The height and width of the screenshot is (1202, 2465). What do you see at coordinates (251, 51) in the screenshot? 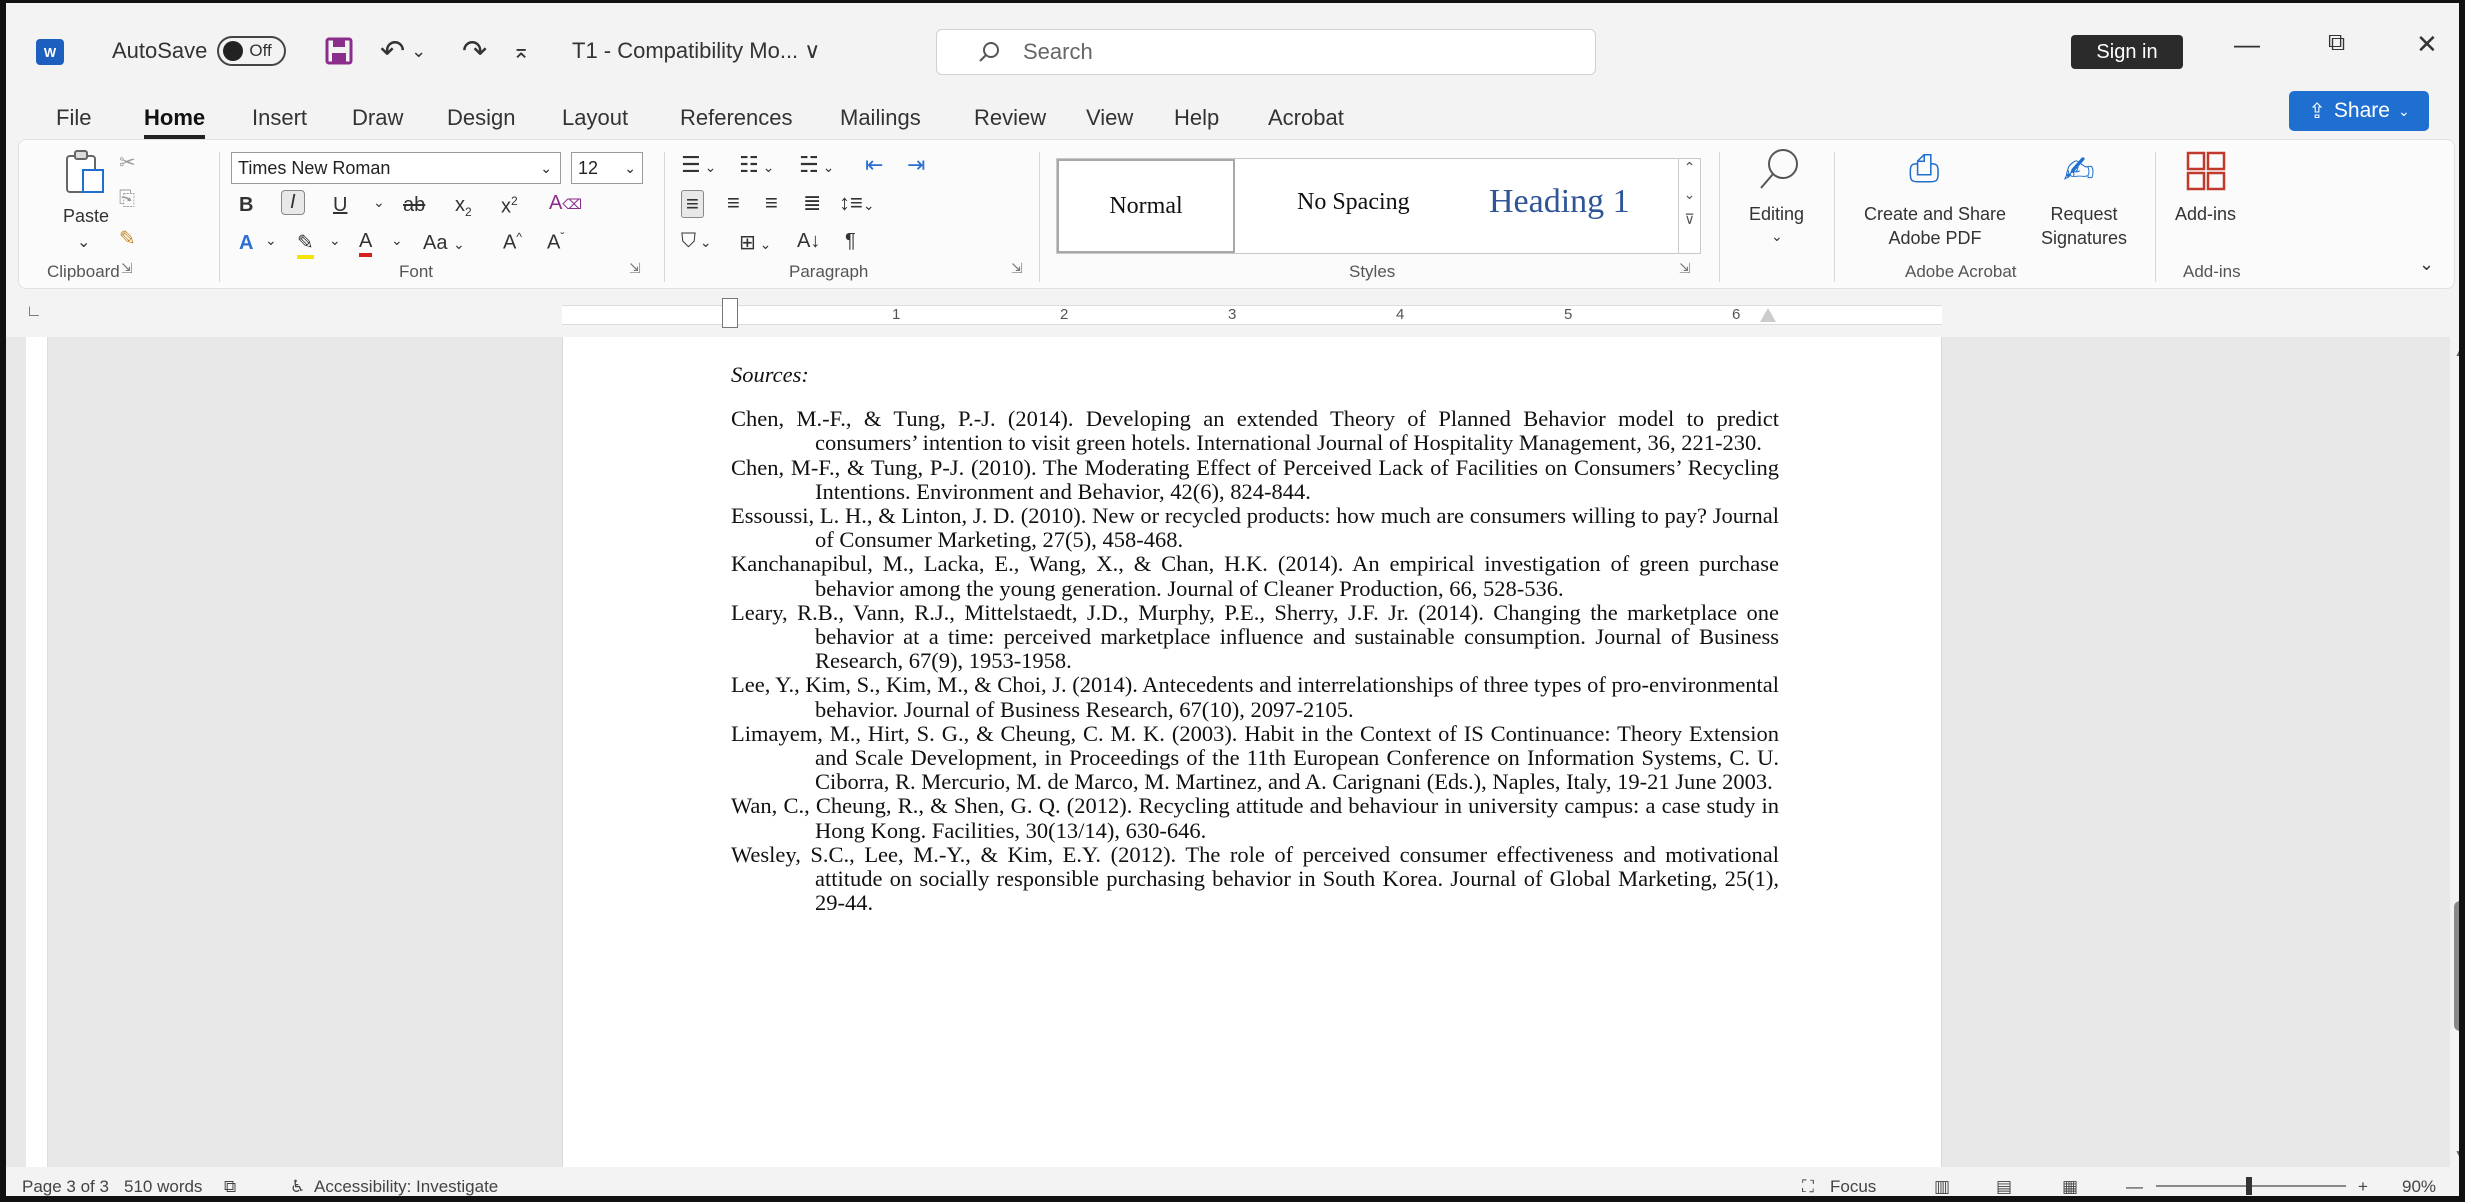
I see `autosave-toggle: Off` at bounding box center [251, 51].